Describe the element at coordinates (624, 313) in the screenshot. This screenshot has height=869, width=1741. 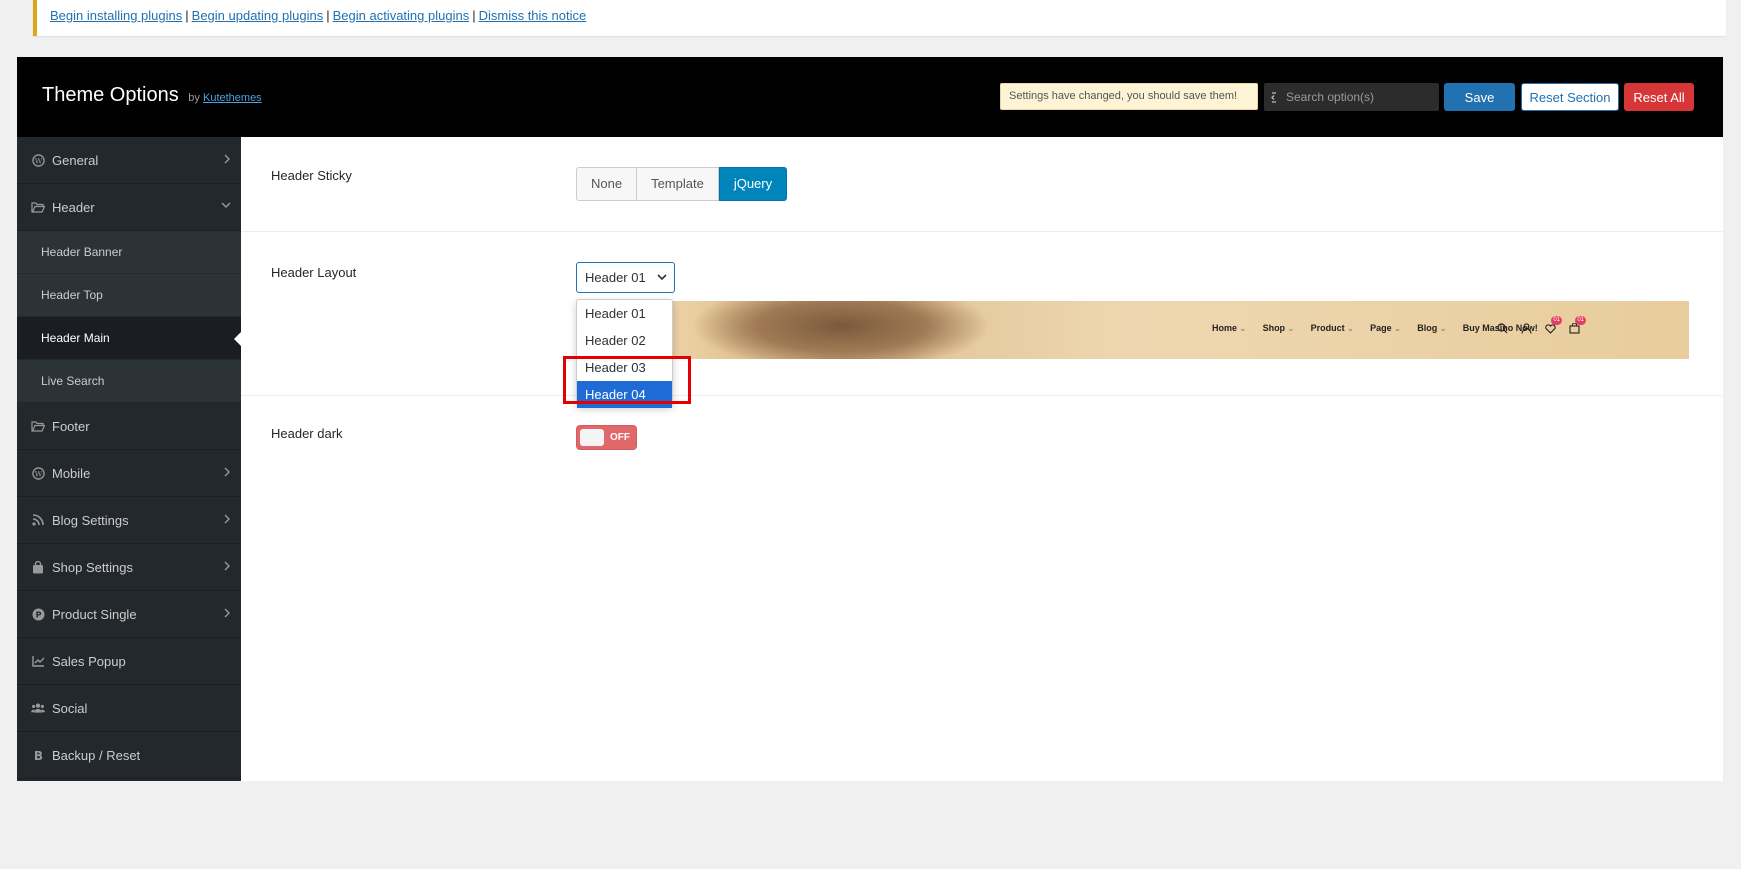
I see `dropdown-option-header-01: Header 01` at that location.